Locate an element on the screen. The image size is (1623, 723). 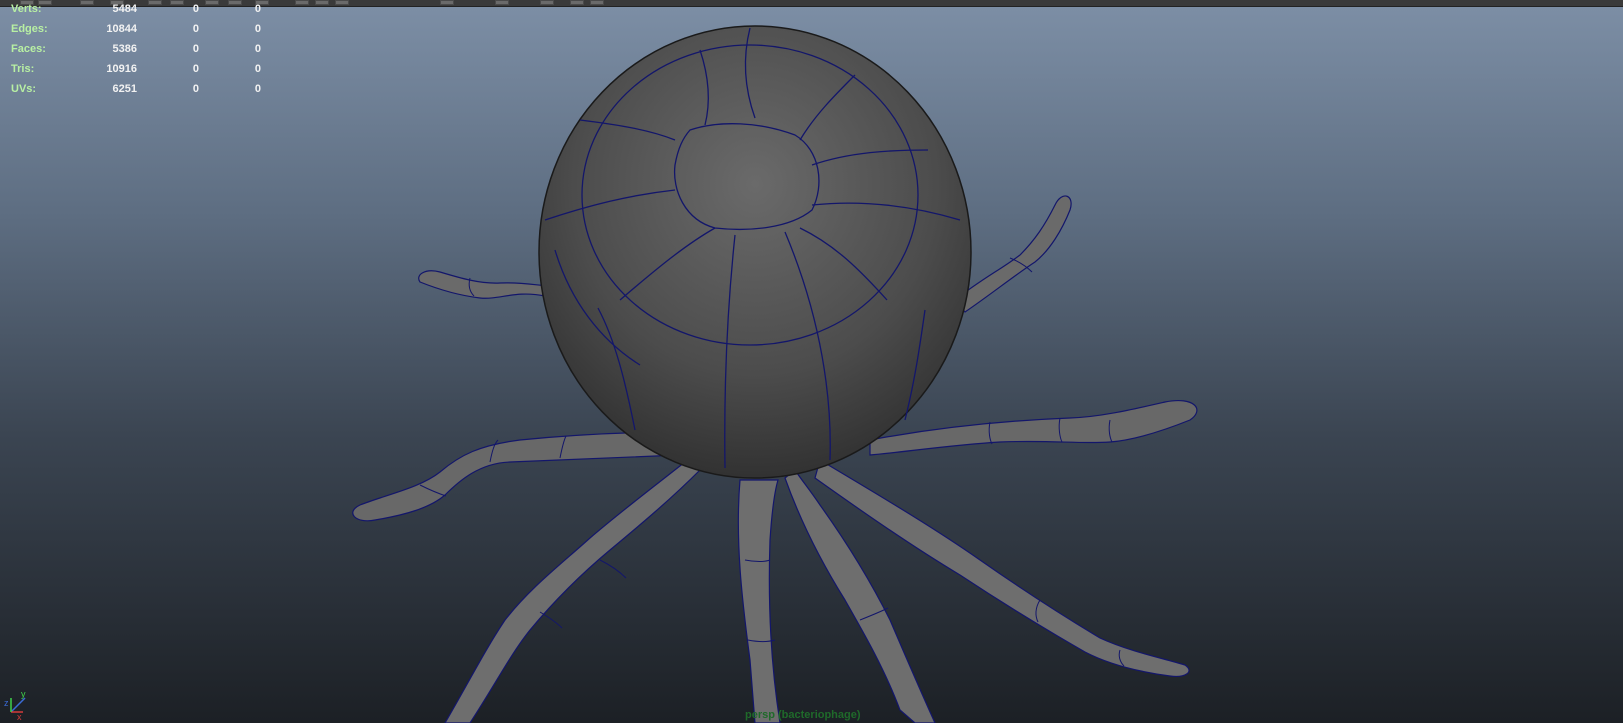
axis-gizmo-icon: y z x is located at coordinates (15, 704).